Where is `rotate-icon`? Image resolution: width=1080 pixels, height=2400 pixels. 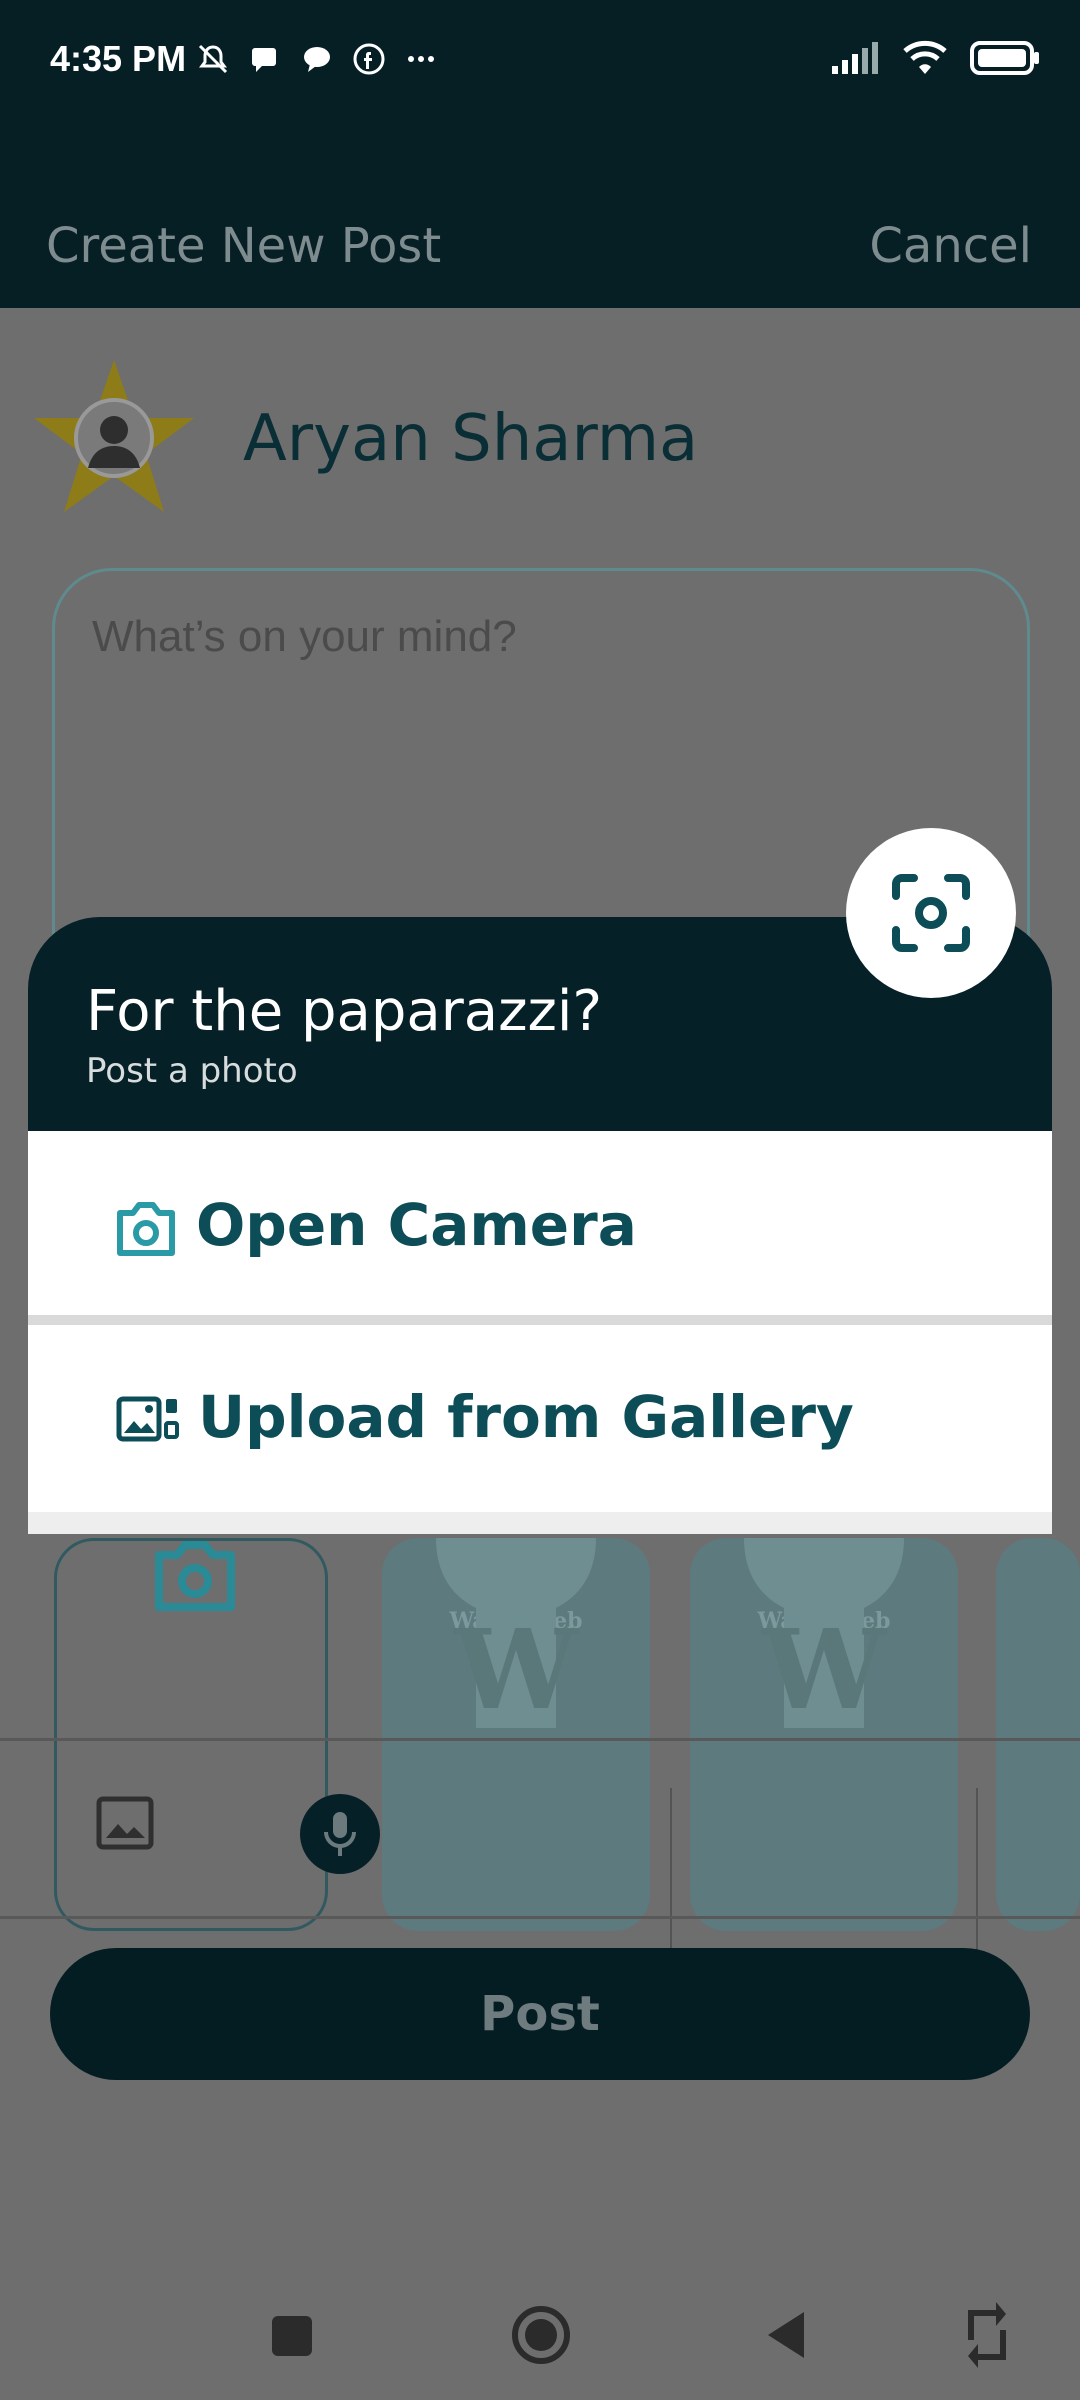 rotate-icon is located at coordinates (987, 2335).